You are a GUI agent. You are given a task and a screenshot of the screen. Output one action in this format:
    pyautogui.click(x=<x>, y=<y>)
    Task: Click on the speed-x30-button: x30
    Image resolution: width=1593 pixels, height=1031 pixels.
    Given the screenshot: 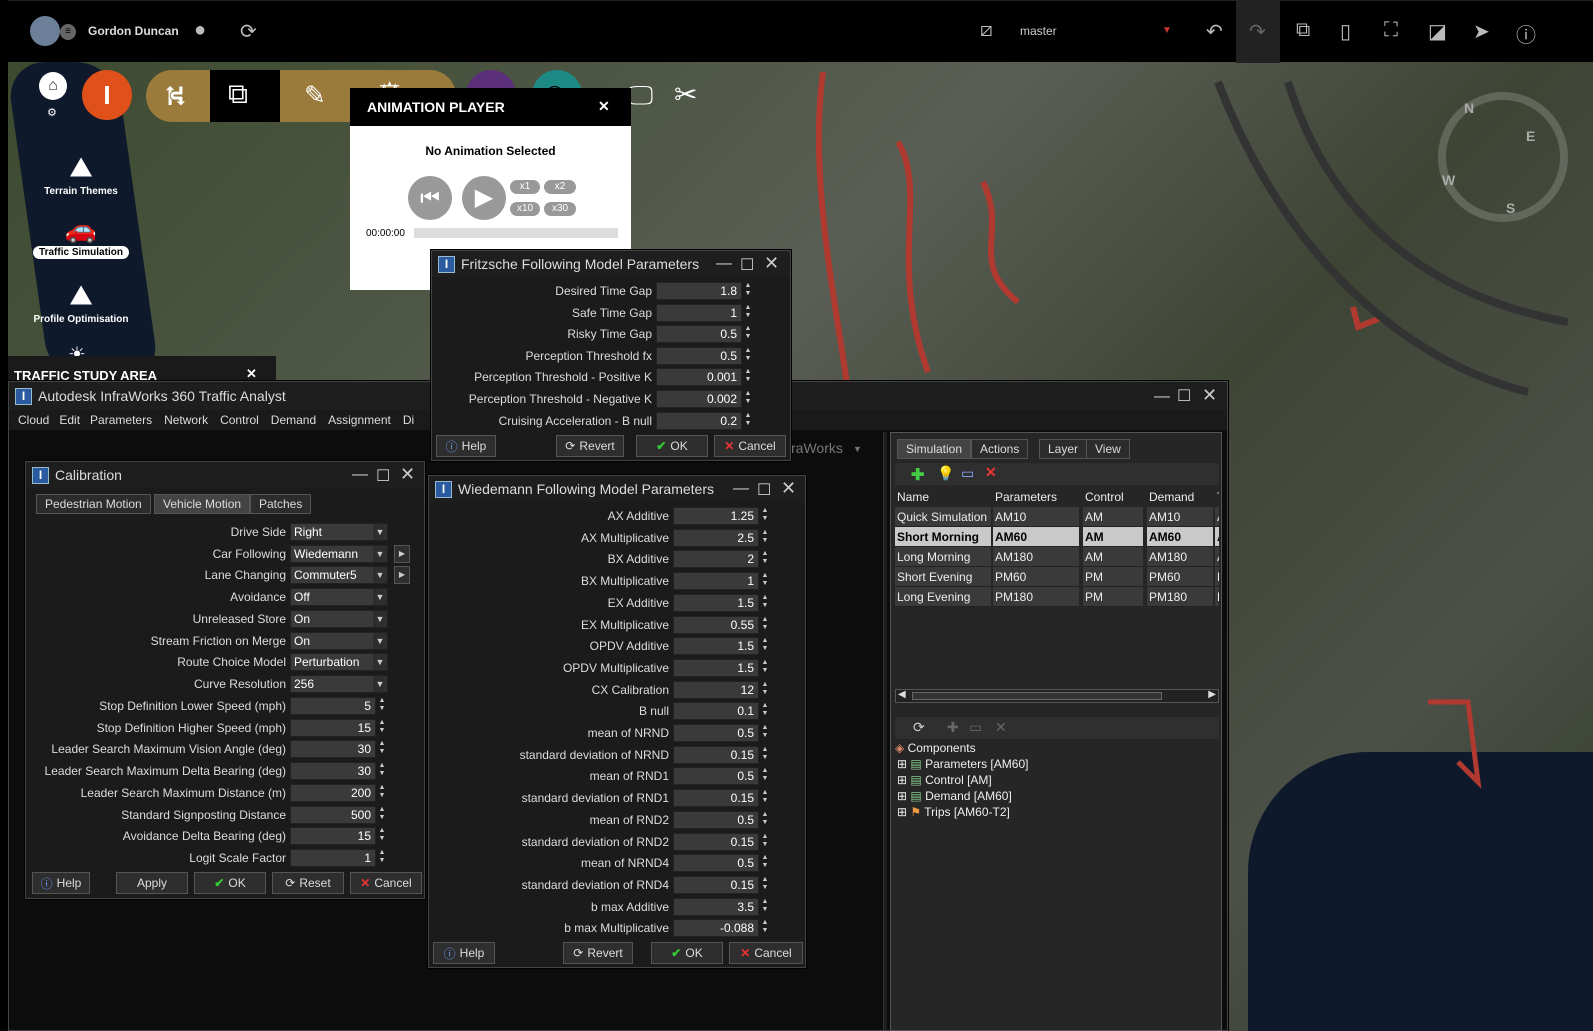 What is the action you would take?
    pyautogui.click(x=560, y=209)
    